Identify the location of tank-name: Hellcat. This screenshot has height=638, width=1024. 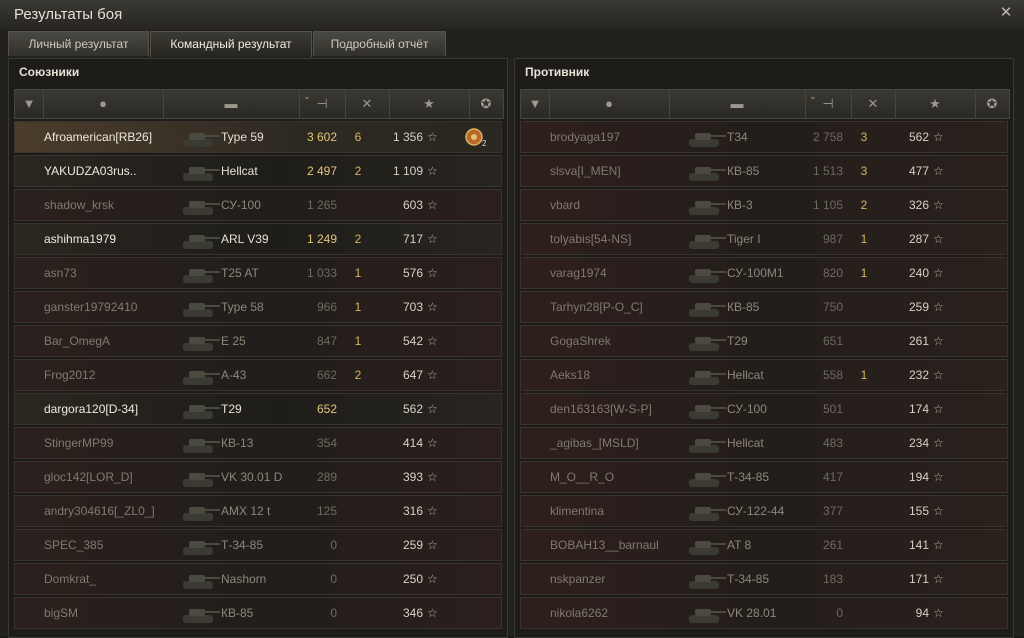
(745, 443).